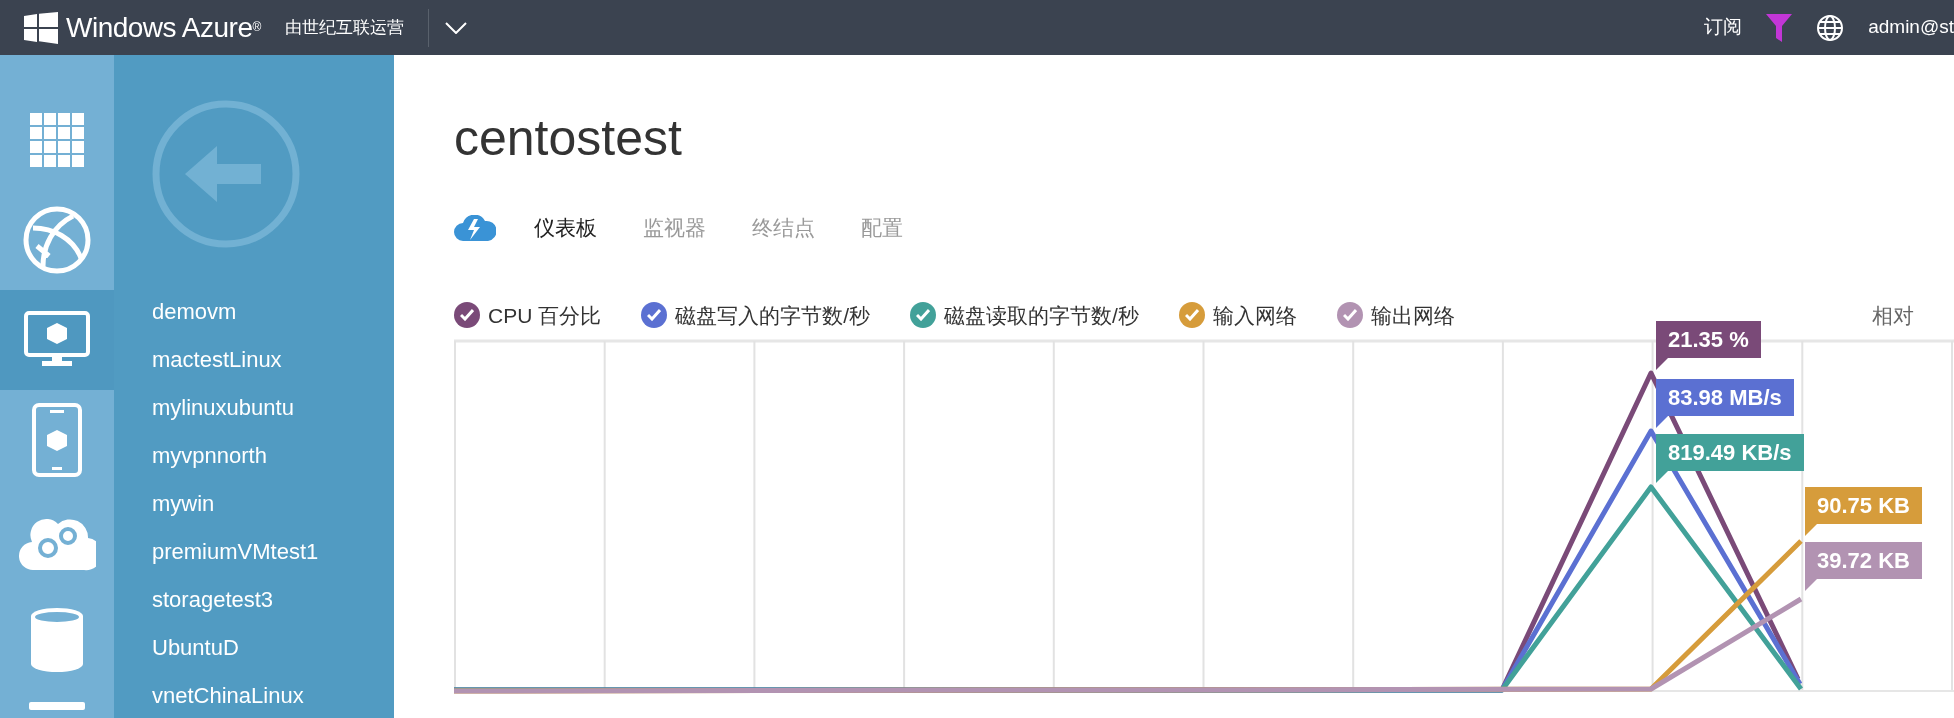 The width and height of the screenshot is (1954, 718). Describe the element at coordinates (254, 648) in the screenshot. I see `vm-list-item: UbuntuD` at that location.